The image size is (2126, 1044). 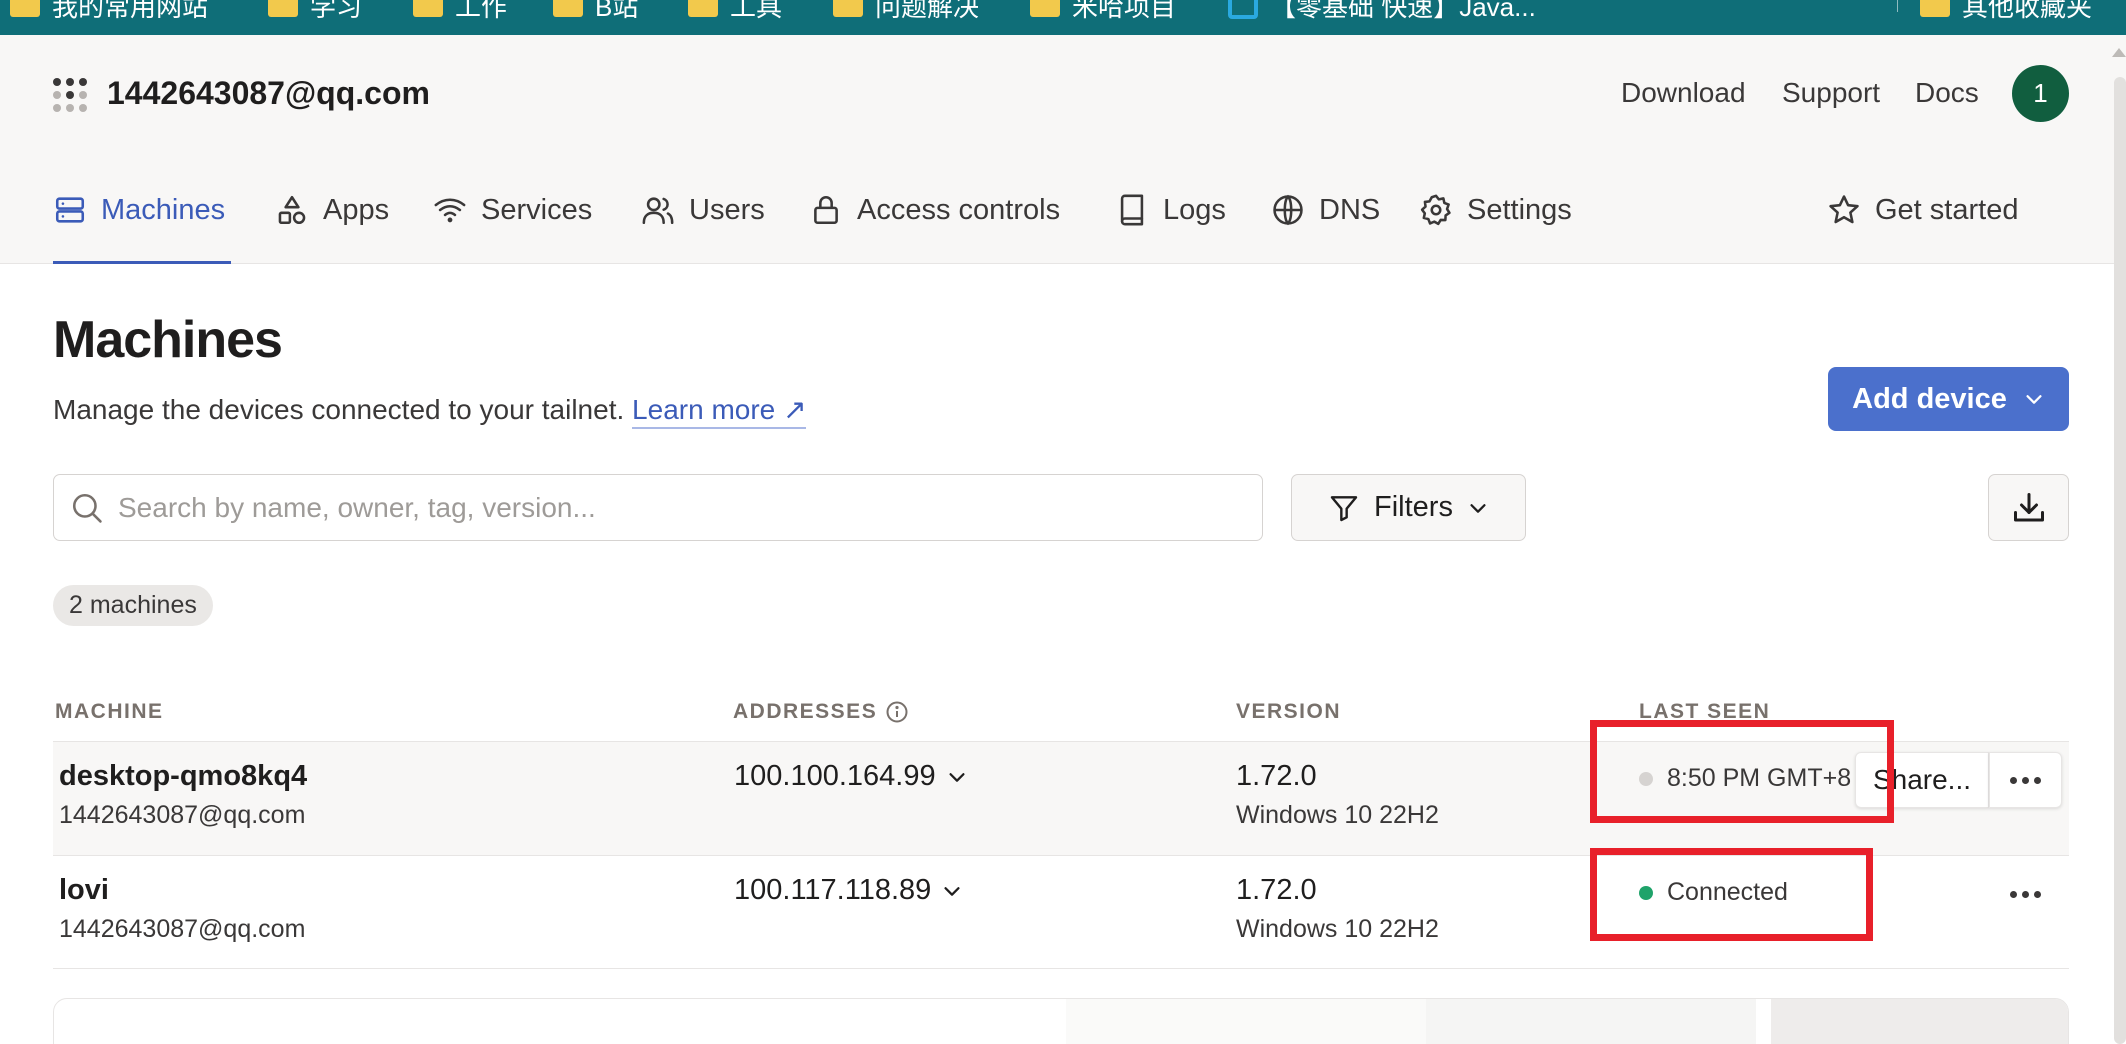 I want to click on bookmark-folder: 工作, so click(x=460, y=11).